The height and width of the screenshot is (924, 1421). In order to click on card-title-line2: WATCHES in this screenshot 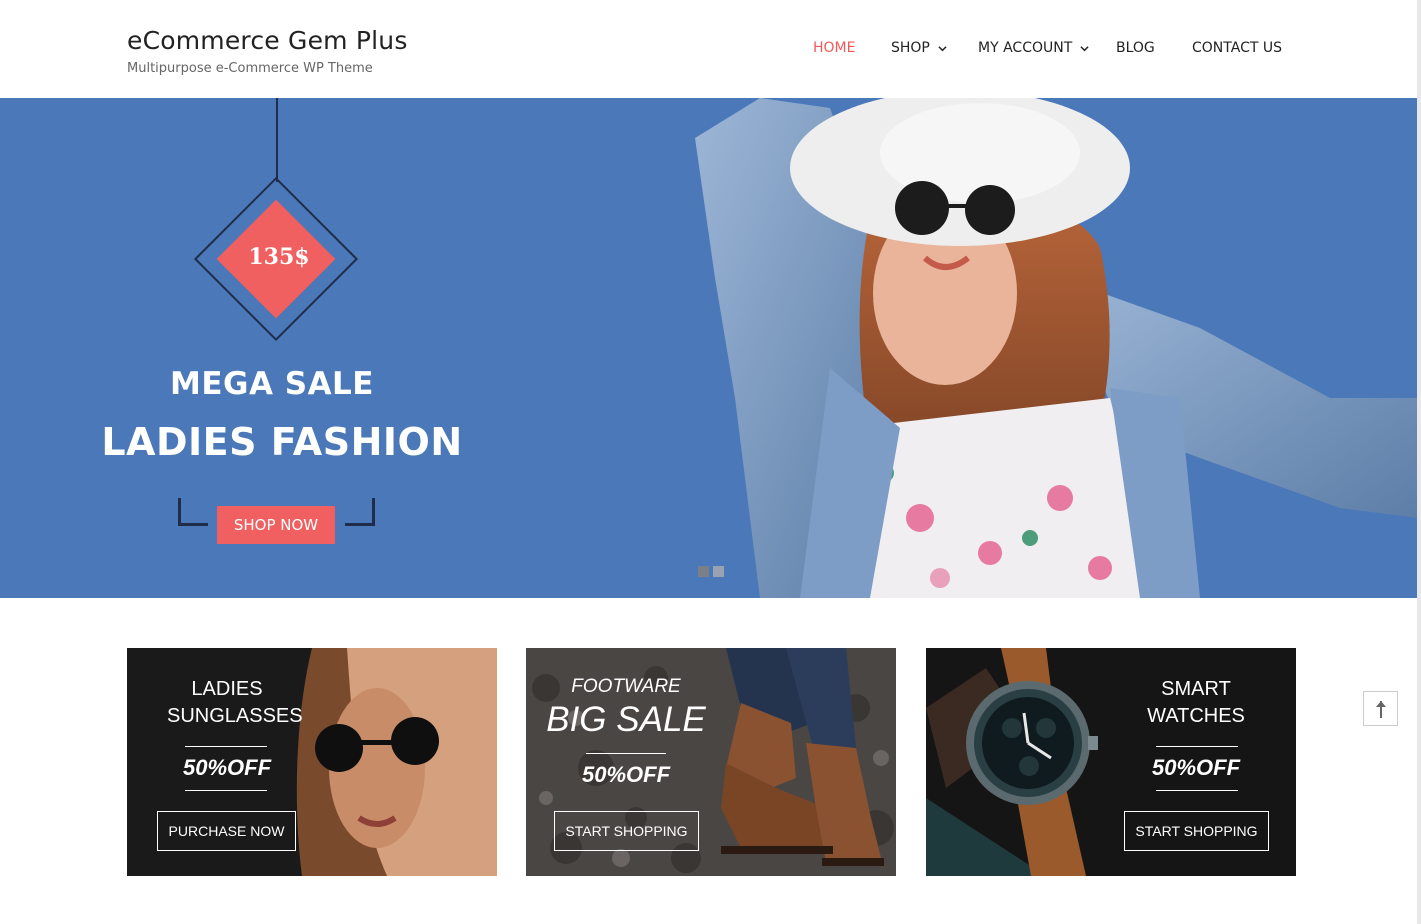, I will do `click(1196, 716)`.